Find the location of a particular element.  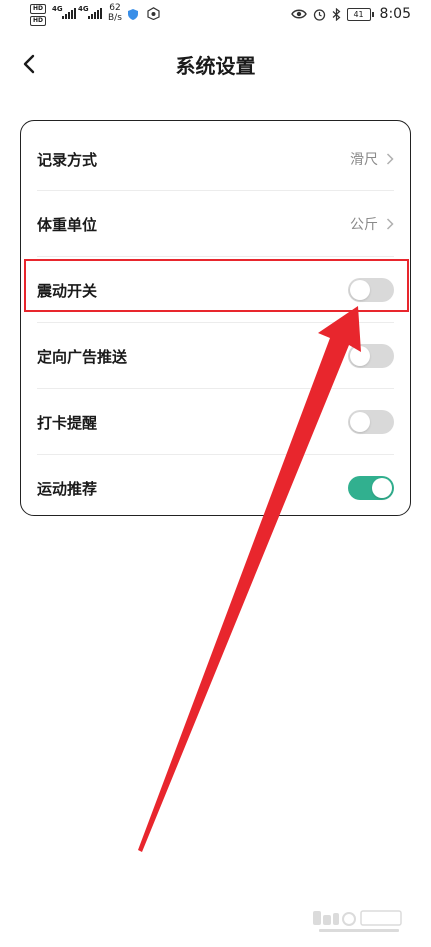

setting-record-method: 记录方式 滑尺 is located at coordinates (215, 159).